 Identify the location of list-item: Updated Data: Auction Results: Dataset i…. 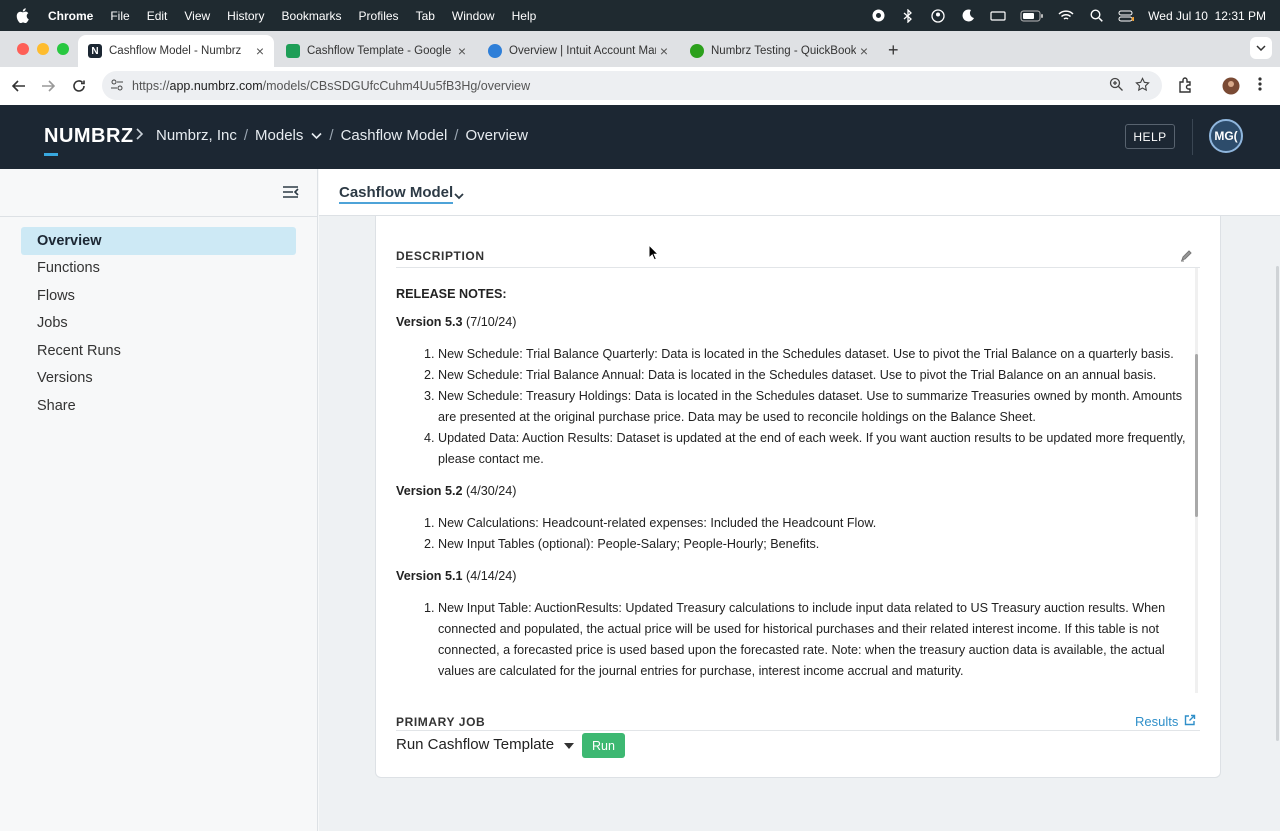
(817, 449).